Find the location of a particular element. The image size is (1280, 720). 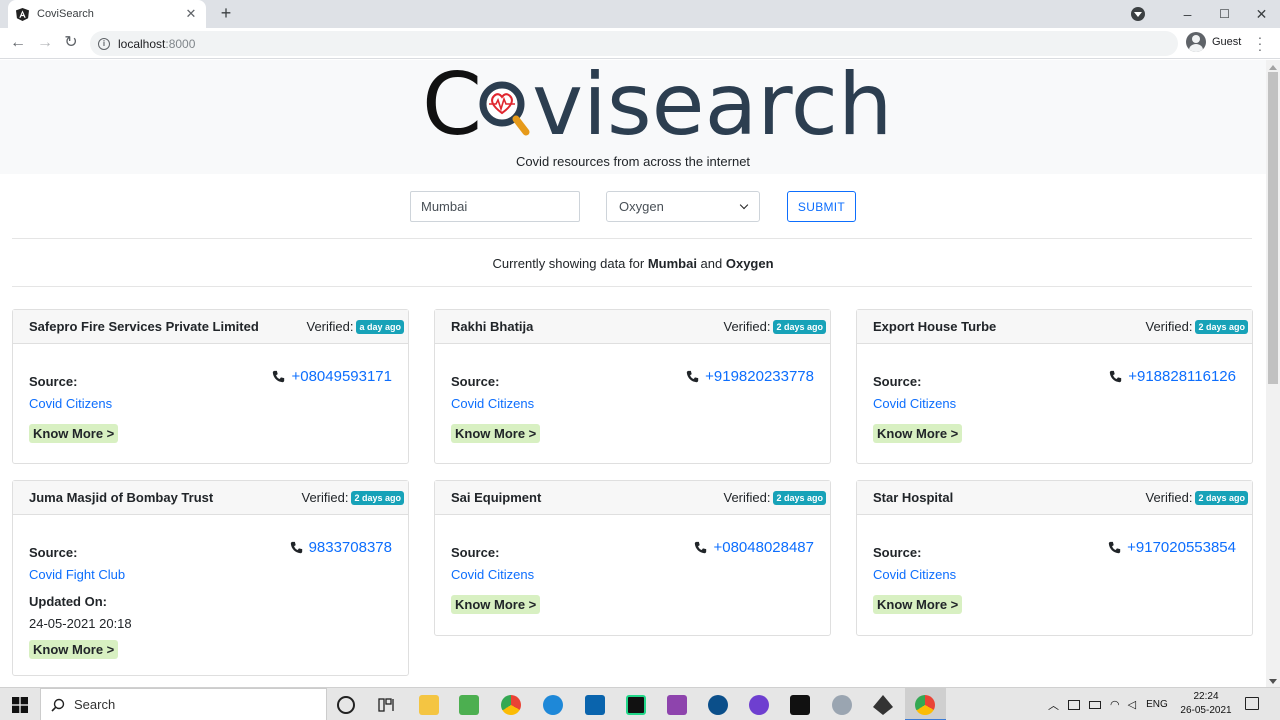

card-title: Export House Turbe is located at coordinates (935, 326).